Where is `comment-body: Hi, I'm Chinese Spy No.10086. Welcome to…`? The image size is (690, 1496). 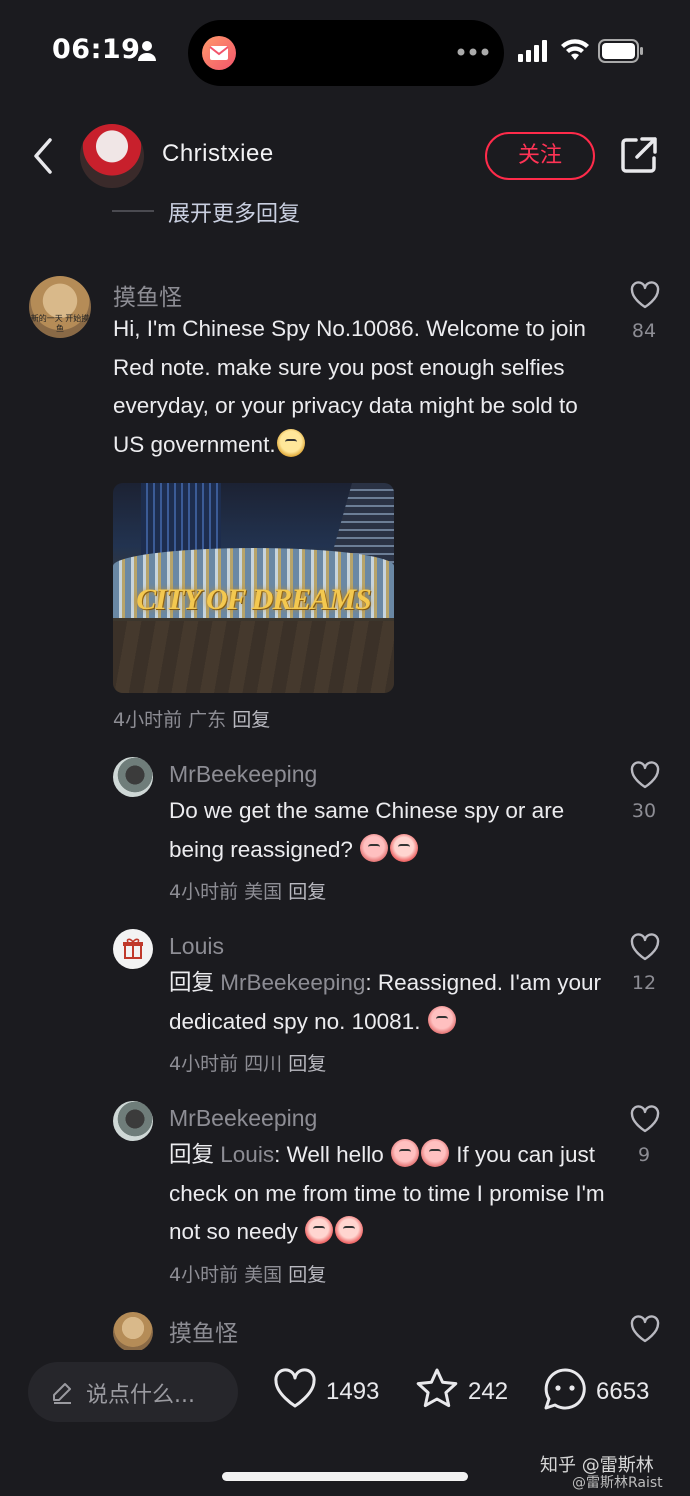 comment-body: Hi, I'm Chinese Spy No.10086. Welcome to… is located at coordinates (349, 386).